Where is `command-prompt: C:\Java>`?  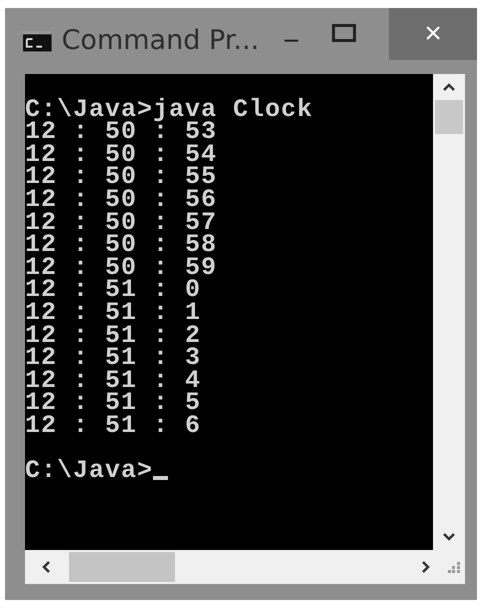 command-prompt: C:\Java> is located at coordinates (89, 471).